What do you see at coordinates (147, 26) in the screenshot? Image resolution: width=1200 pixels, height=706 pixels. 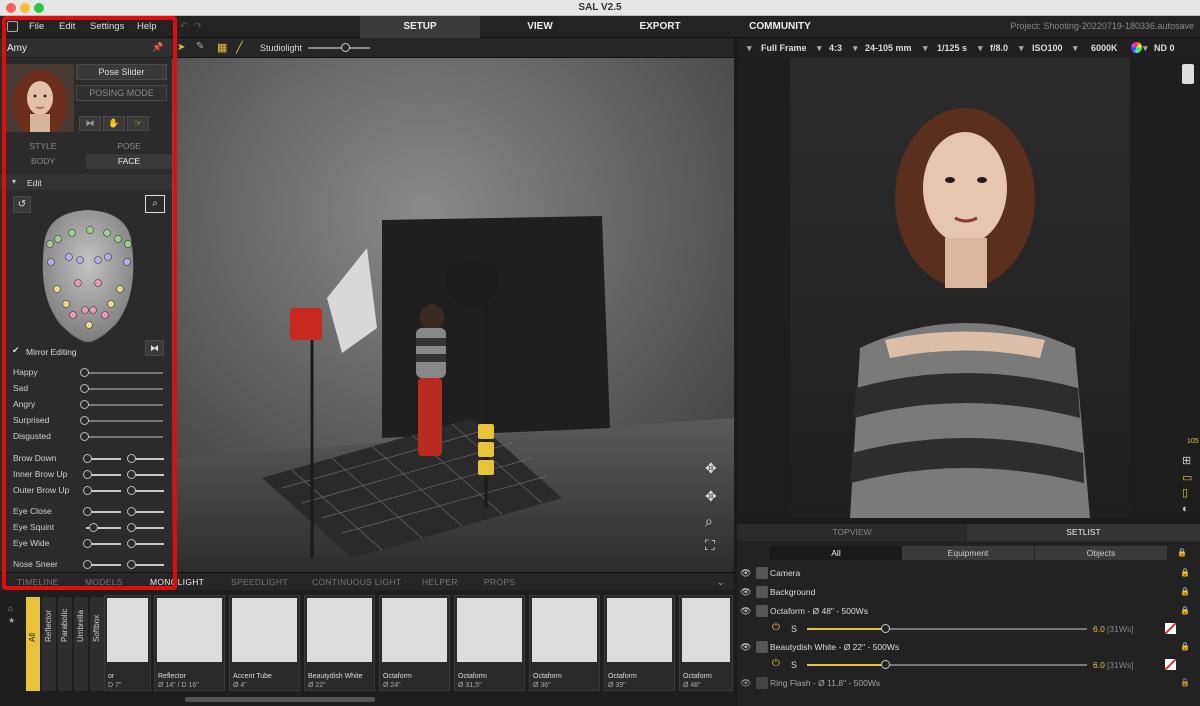 I see `menu-help: Help` at bounding box center [147, 26].